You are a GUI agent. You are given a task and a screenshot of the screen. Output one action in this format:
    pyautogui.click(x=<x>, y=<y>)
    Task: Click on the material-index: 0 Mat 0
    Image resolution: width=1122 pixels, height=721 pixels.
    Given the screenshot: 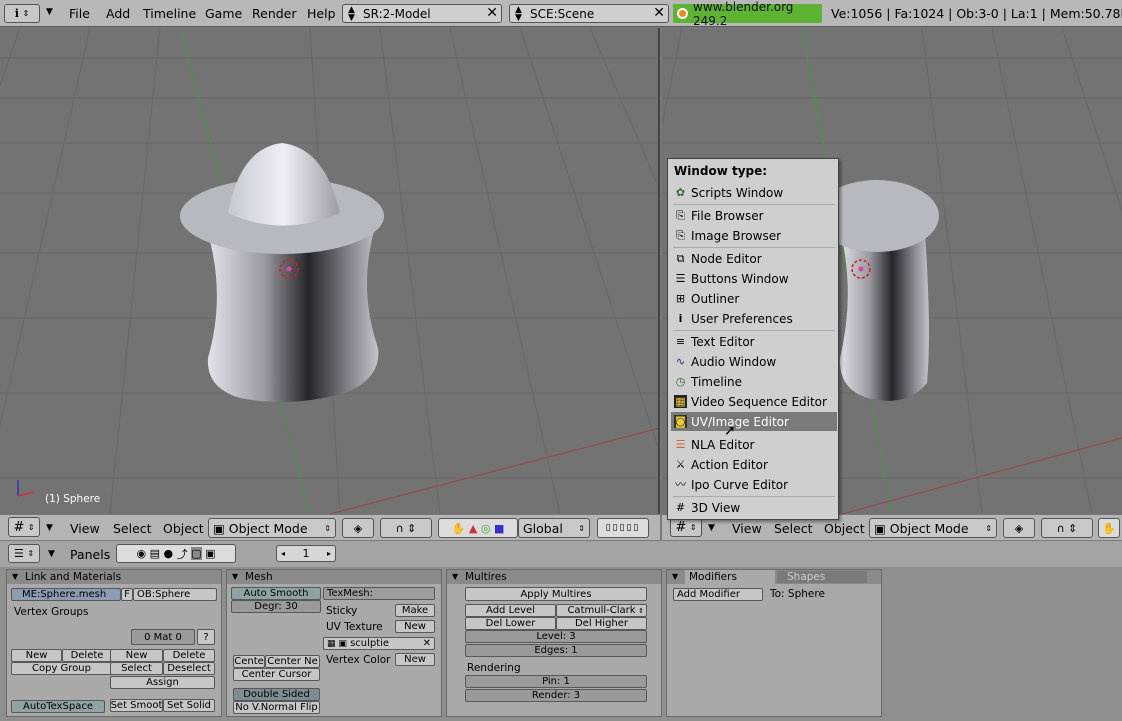 What is the action you would take?
    pyautogui.click(x=163, y=637)
    